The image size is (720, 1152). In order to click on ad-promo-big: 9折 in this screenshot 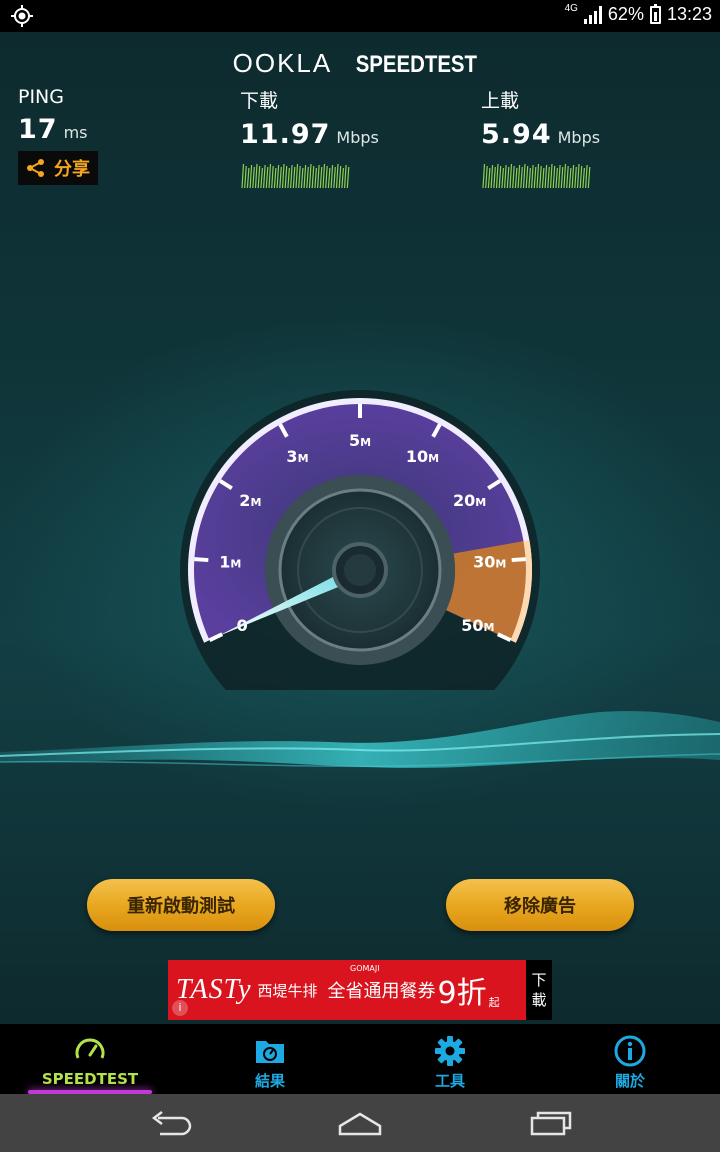, I will do `click(462, 993)`.